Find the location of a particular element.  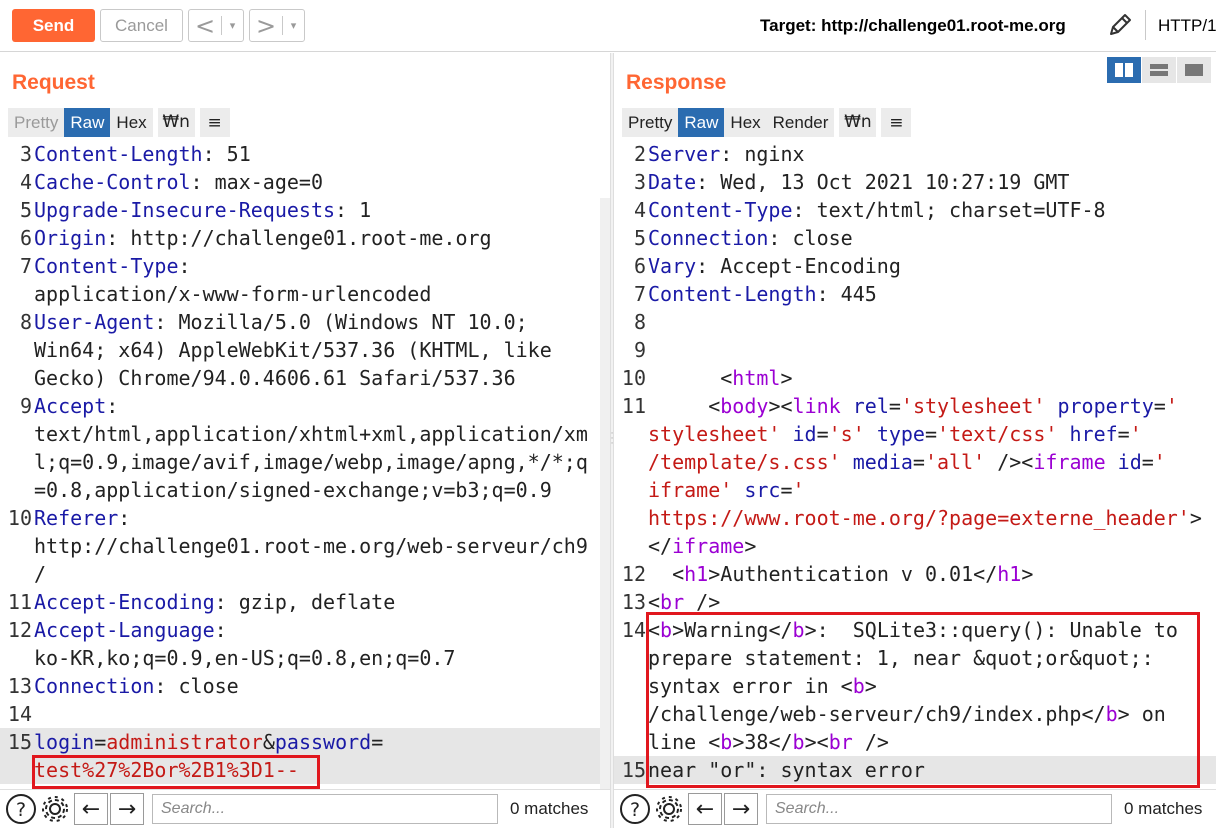

header-value: : text/html; charset=UTF-8 is located at coordinates (949, 210).